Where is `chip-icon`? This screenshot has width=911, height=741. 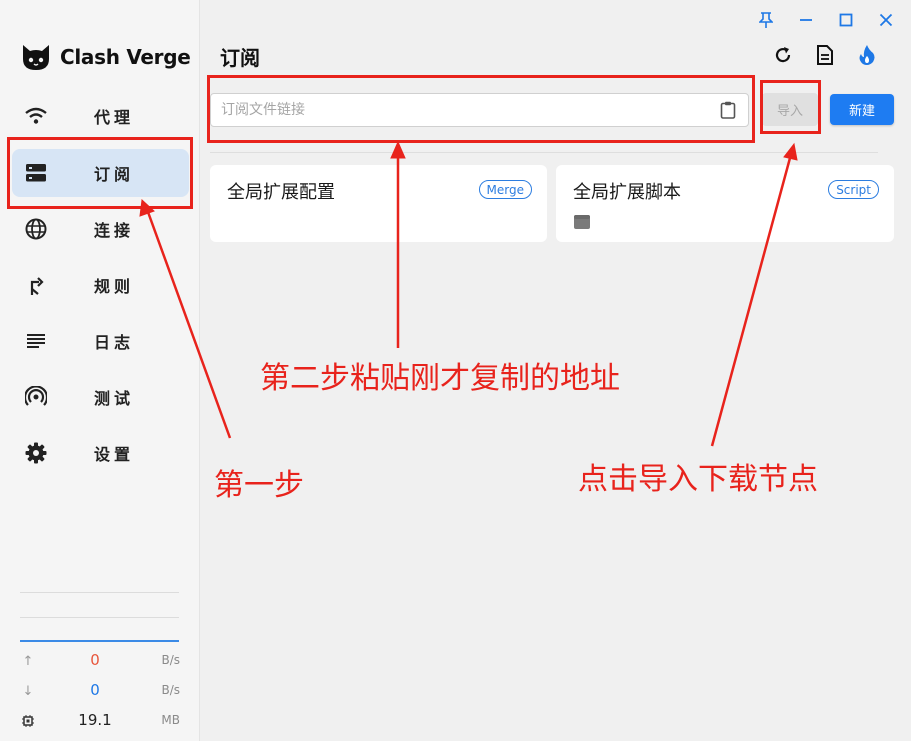
chip-icon is located at coordinates (28, 721).